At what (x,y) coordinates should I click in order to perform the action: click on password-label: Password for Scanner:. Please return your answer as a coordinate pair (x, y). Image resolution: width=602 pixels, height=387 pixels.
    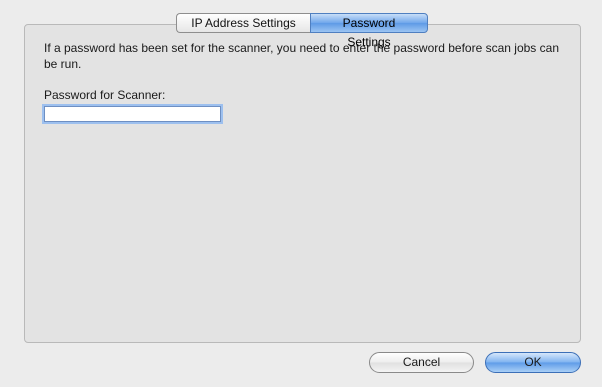
    Looking at the image, I should click on (105, 95).